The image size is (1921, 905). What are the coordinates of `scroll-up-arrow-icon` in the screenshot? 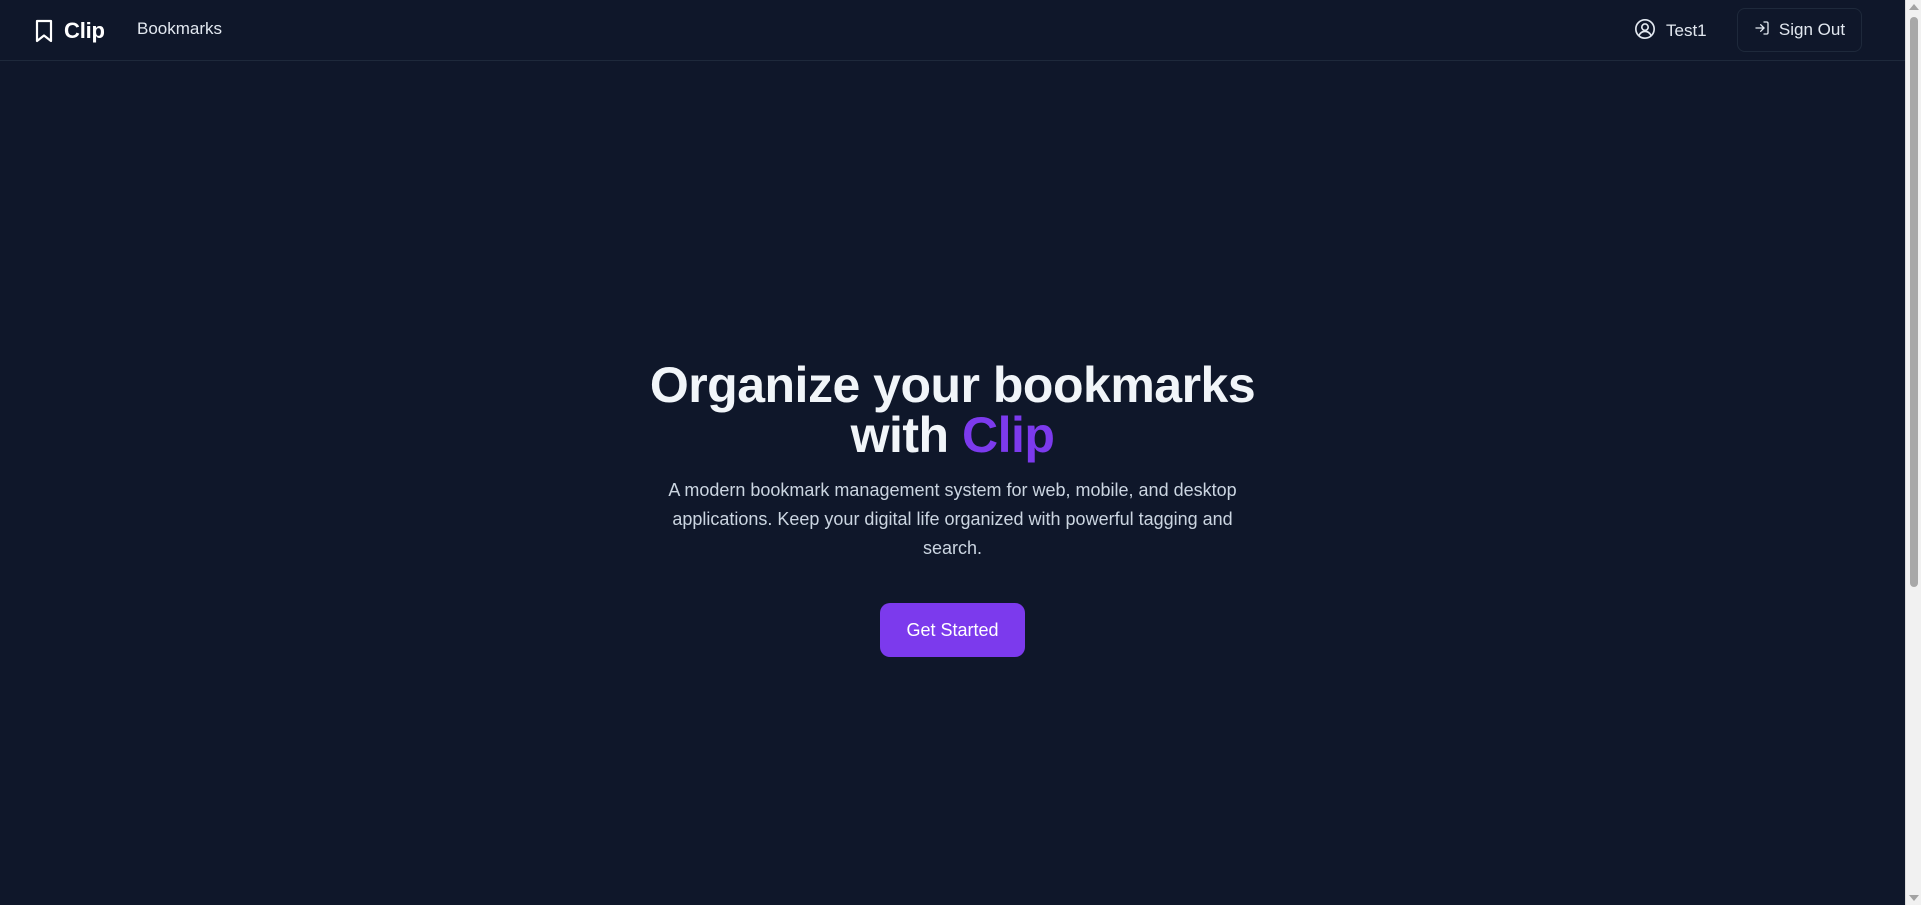 It's located at (1914, 7).